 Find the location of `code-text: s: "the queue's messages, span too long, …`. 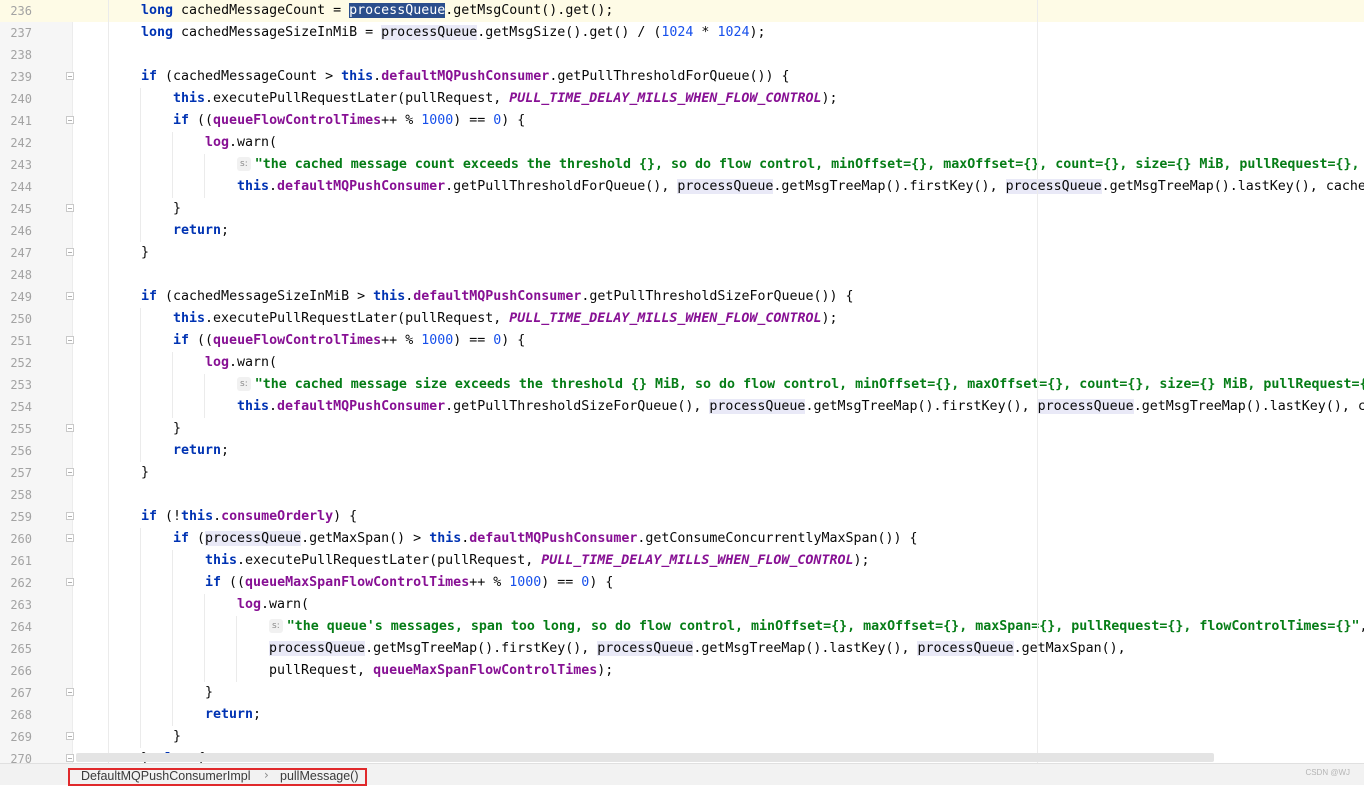

code-text: s: "the queue's messages, span too long, … is located at coordinates (816, 627).